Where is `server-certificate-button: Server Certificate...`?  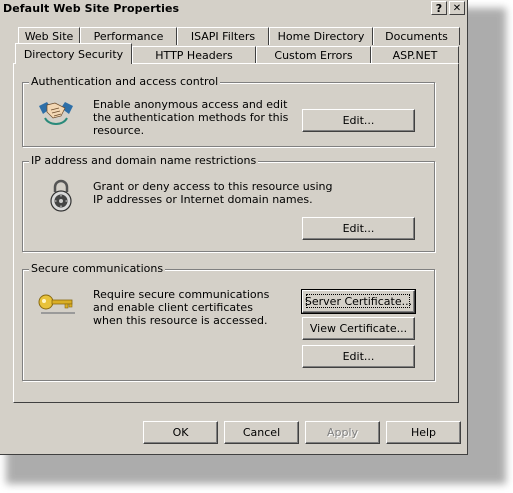 server-certificate-button: Server Certificate... is located at coordinates (358, 301).